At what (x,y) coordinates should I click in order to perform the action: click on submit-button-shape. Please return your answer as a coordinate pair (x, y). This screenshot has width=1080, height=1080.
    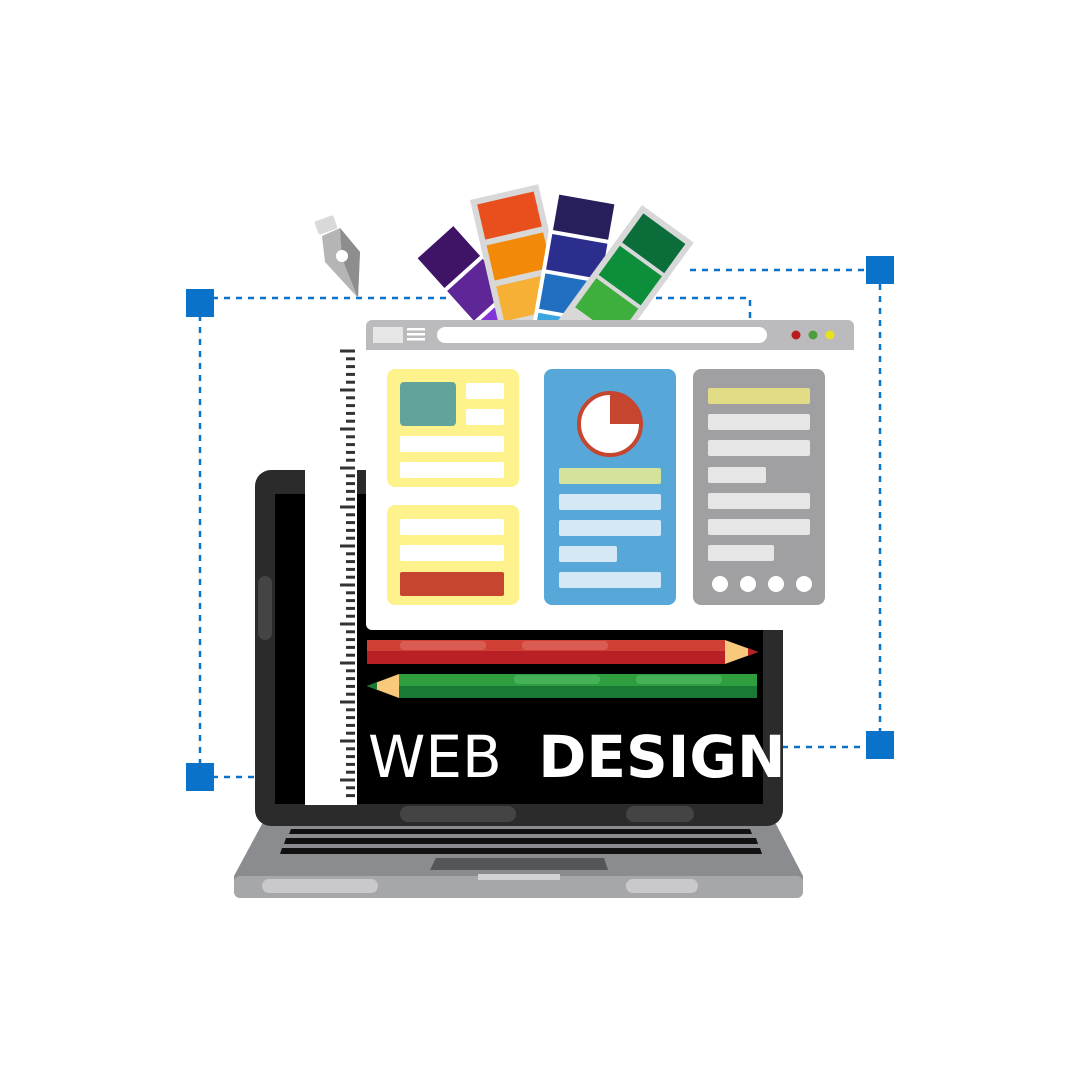
    Looking at the image, I should click on (452, 584).